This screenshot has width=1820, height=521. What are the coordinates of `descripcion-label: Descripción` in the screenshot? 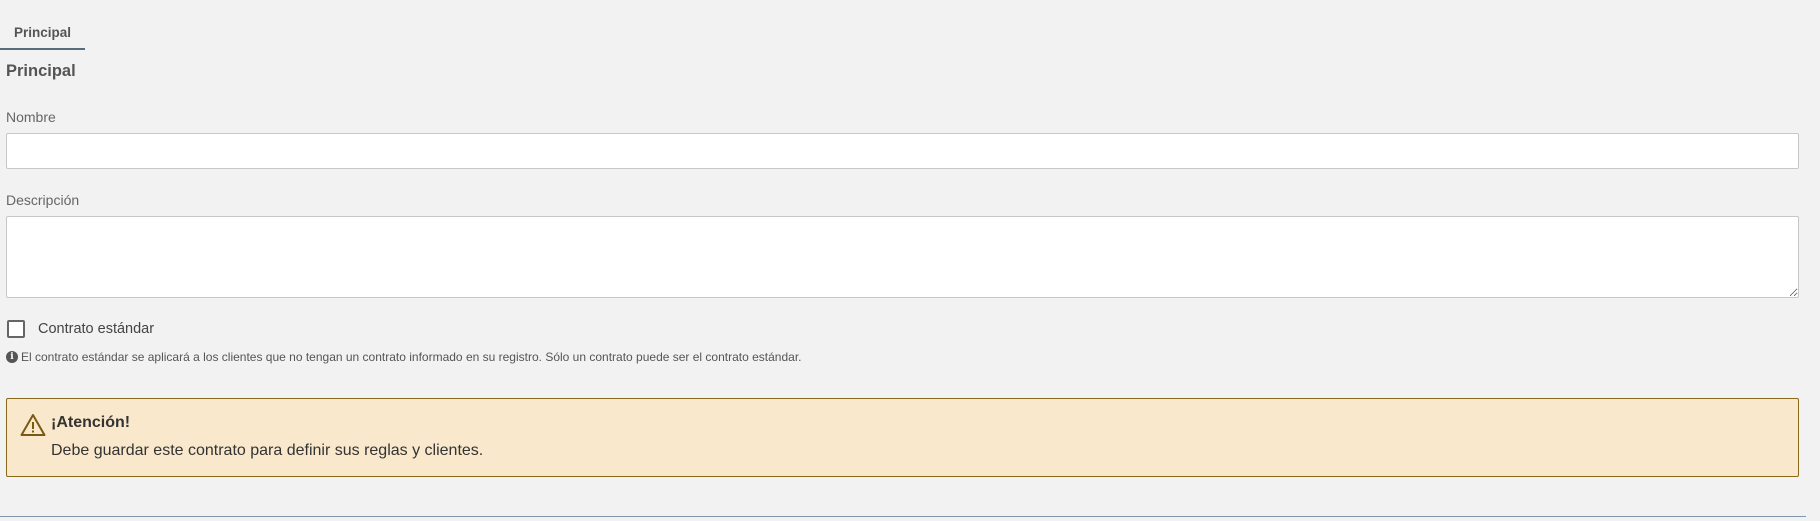 It's located at (43, 200).